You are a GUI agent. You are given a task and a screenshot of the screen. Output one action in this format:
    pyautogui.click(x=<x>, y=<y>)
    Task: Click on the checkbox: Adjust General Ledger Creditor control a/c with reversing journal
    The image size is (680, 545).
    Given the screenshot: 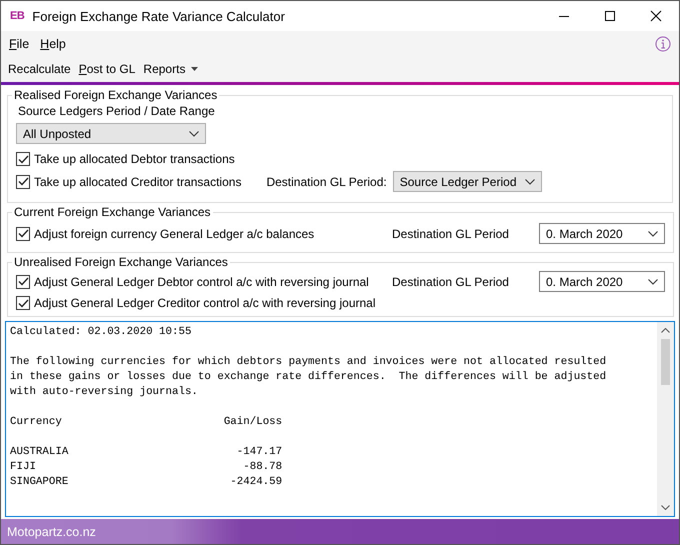 What is the action you would take?
    pyautogui.click(x=340, y=303)
    